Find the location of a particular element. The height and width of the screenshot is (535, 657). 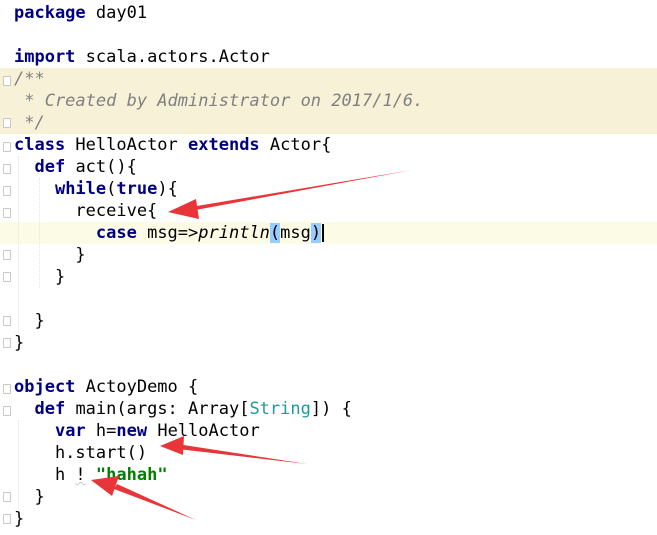

annotation-arrow-send is located at coordinates (143, 498).